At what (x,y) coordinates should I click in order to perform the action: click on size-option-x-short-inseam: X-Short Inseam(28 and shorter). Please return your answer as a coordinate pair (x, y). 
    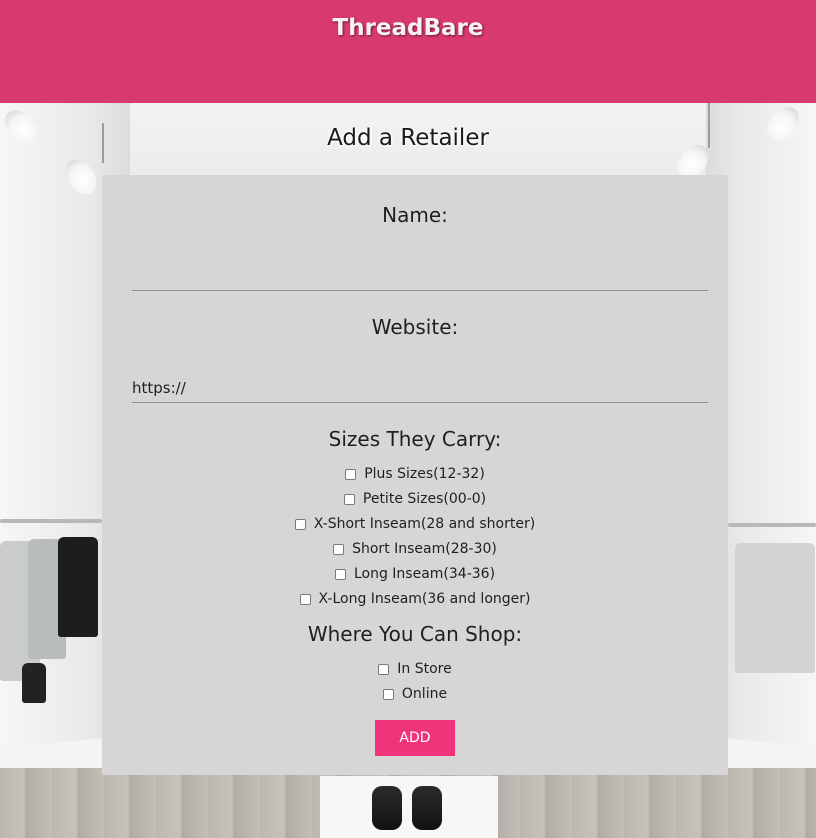
    Looking at the image, I should click on (415, 524).